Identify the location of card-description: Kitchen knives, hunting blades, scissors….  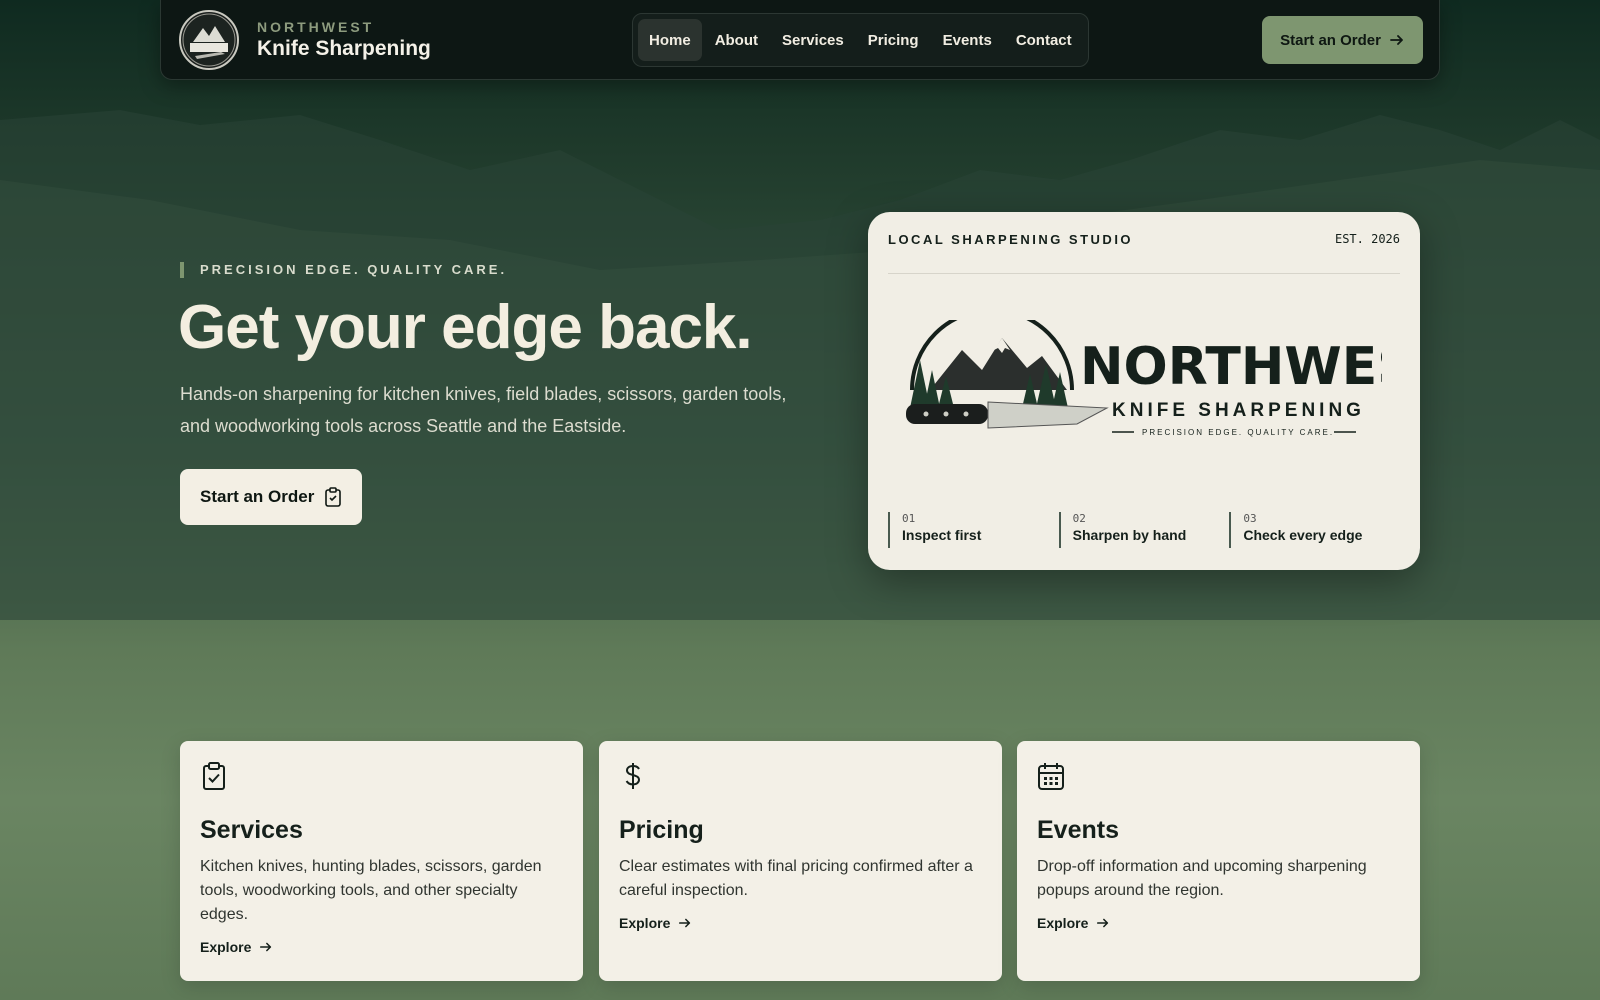
(371, 890).